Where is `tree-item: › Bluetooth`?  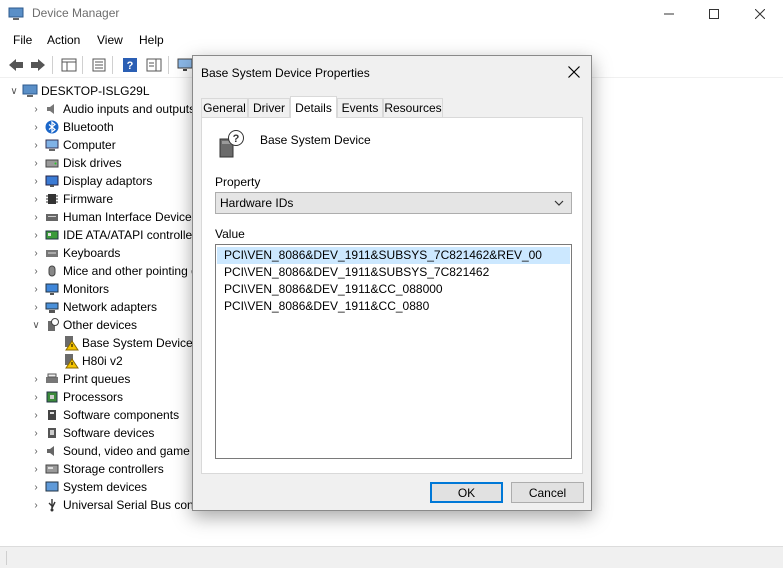 tree-item: › Bluetooth is located at coordinates (70, 127).